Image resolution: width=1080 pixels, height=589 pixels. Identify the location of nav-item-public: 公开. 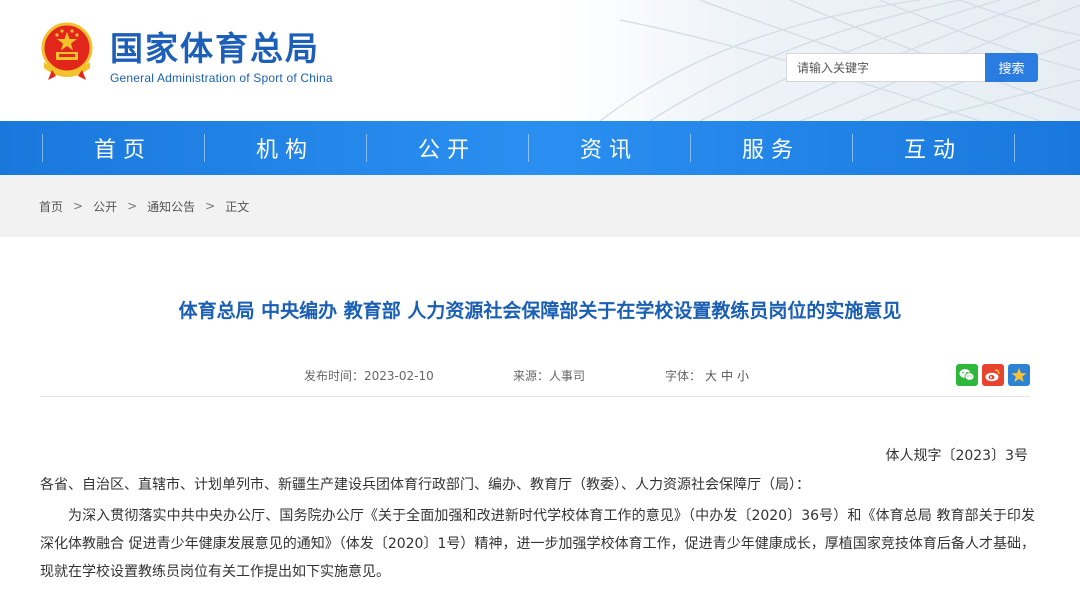
(447, 148).